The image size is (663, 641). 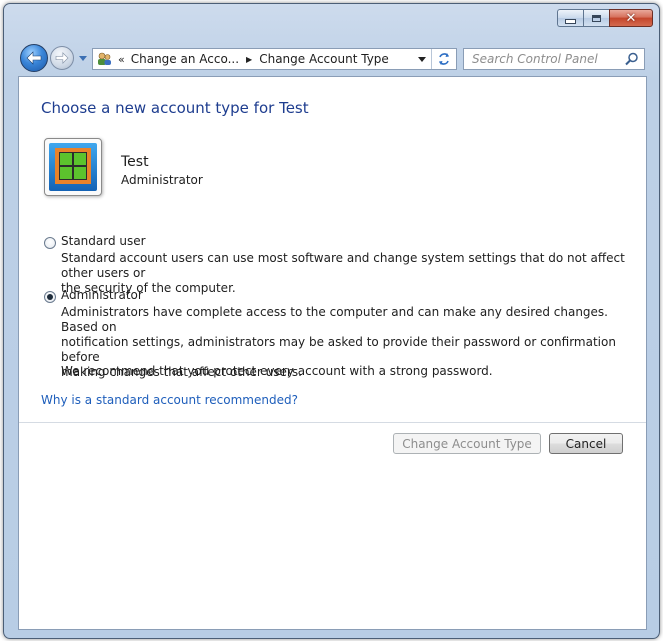 I want to click on forward-button, so click(x=62, y=58).